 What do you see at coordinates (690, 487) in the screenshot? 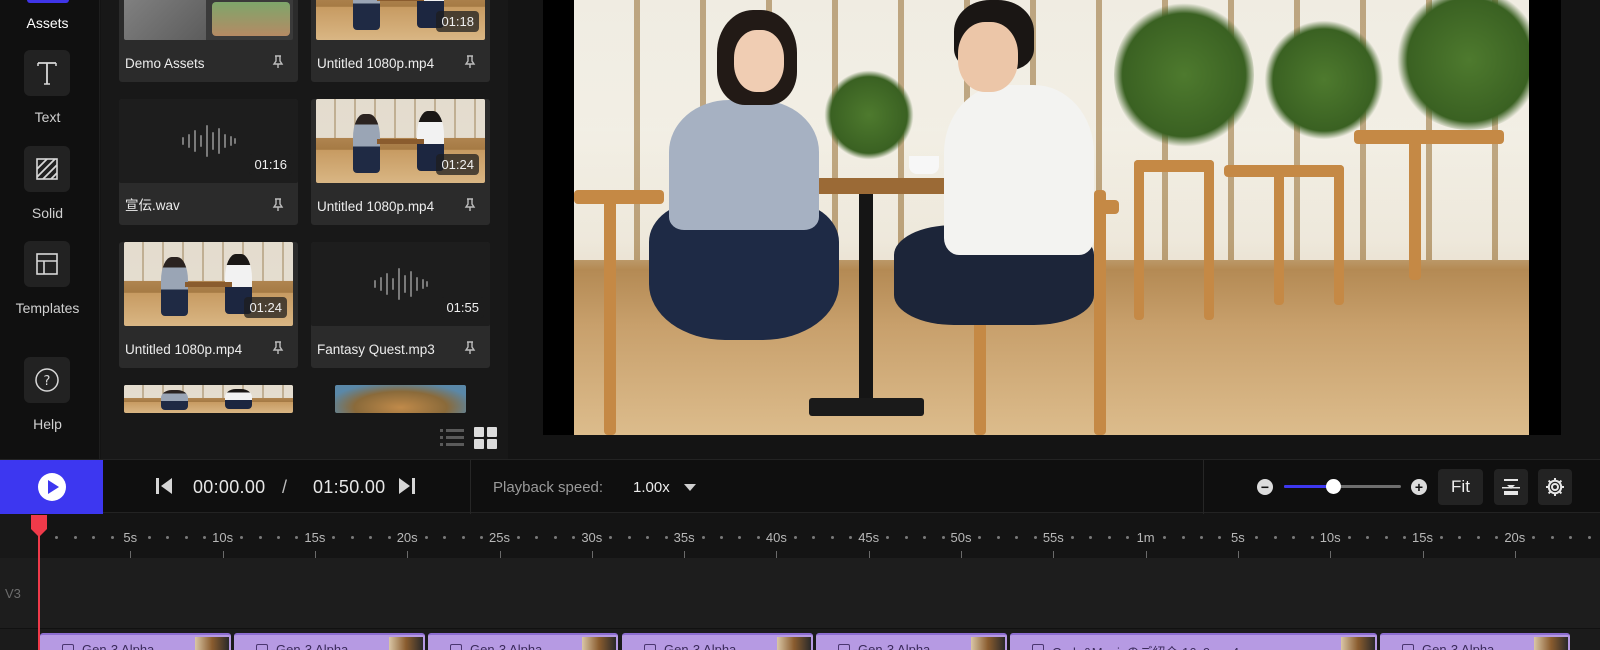
I see `chevron-down-icon` at bounding box center [690, 487].